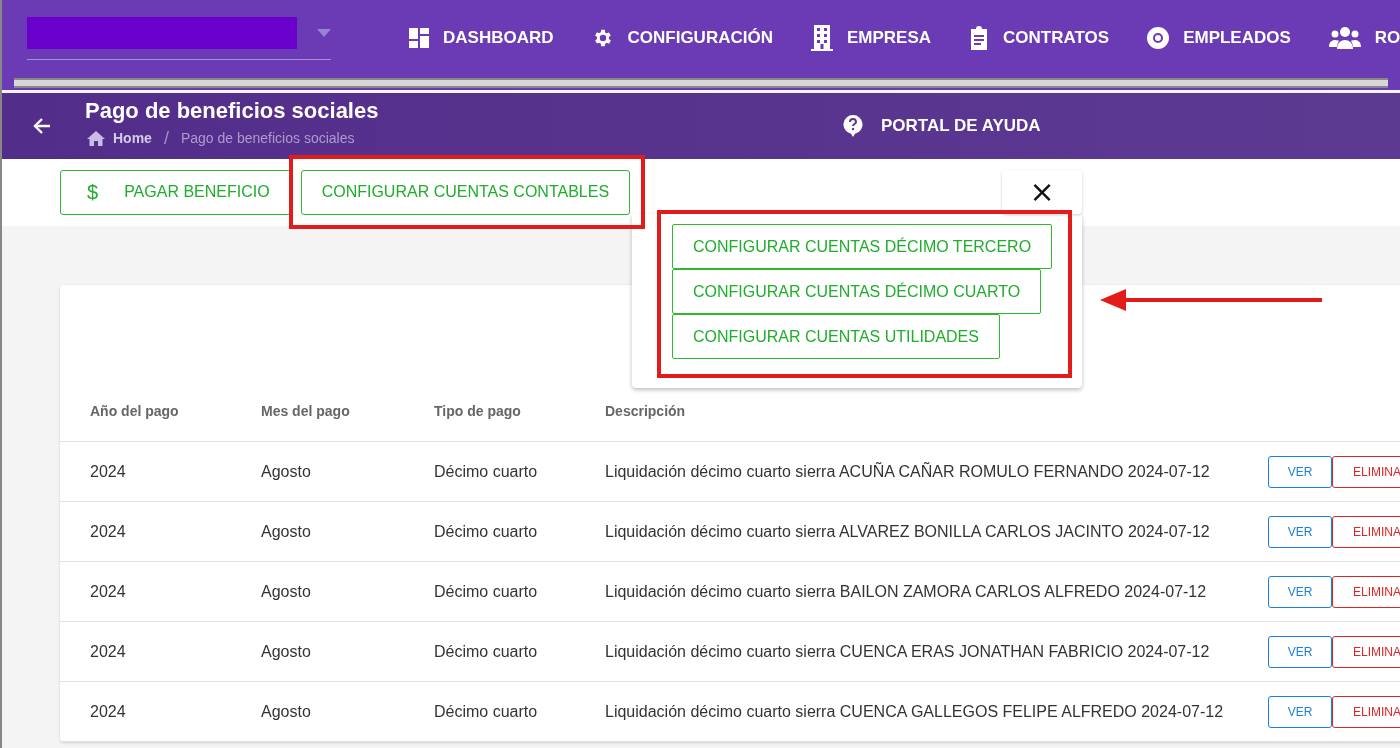  What do you see at coordinates (465, 192) in the screenshot?
I see `configure-accounts-button: CONFIGURAR CUENTAS CONTABLES` at bounding box center [465, 192].